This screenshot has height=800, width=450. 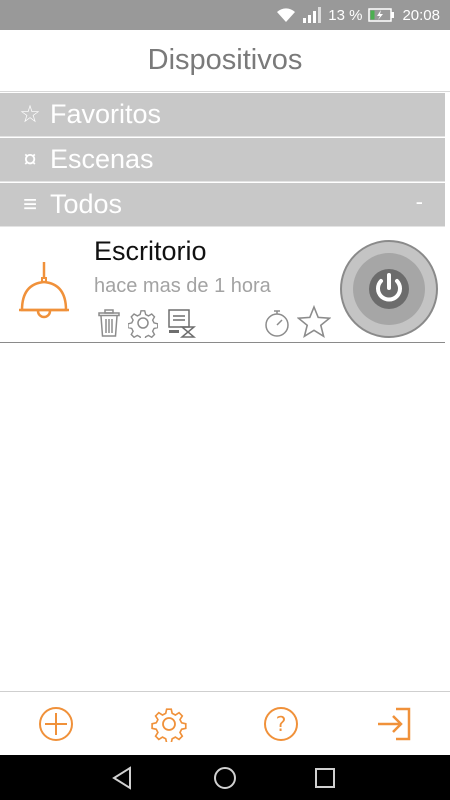 I want to click on power-button-inner, so click(x=389, y=289).